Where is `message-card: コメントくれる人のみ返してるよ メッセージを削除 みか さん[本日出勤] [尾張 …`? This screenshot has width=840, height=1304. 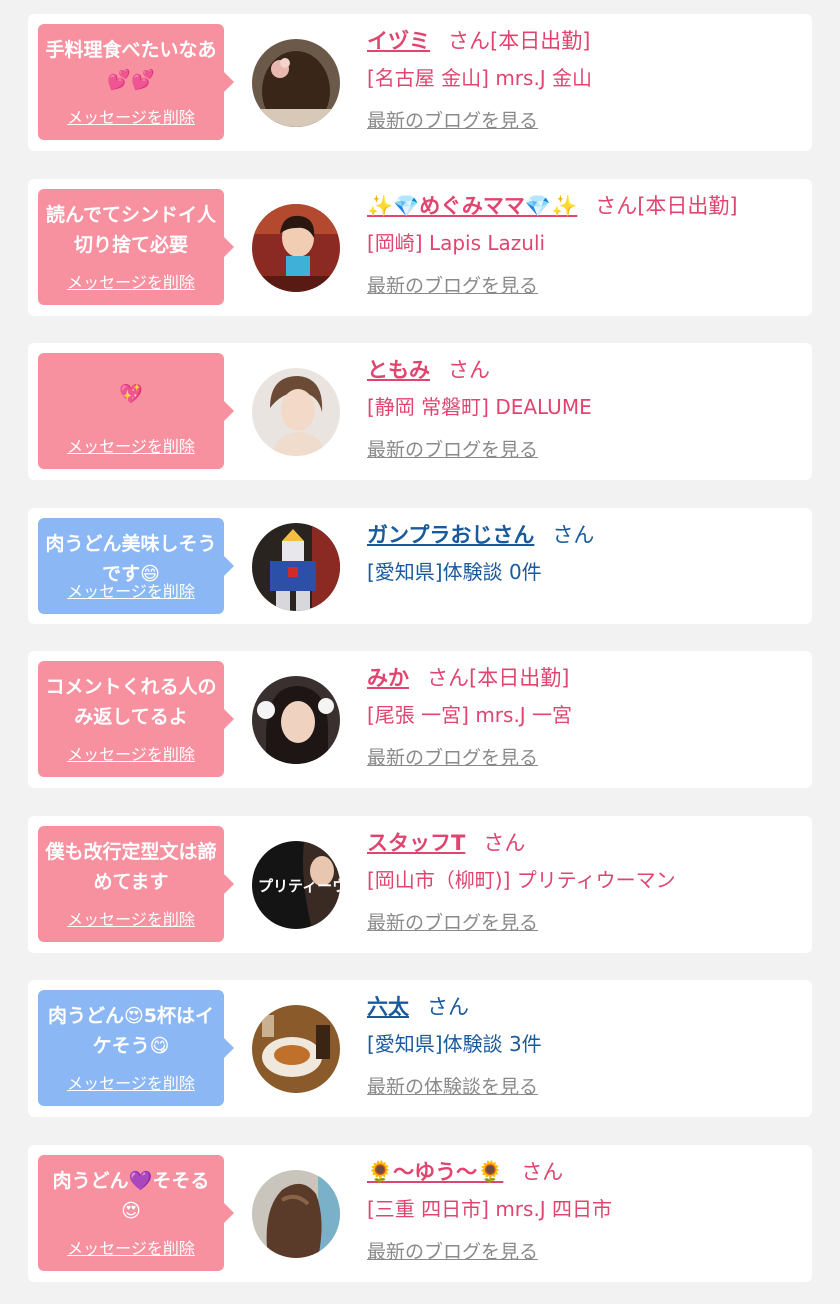 message-card: コメントくれる人のみ返してるよ メッセージを削除 みか さん[本日出勤] [尾張 … is located at coordinates (420, 719).